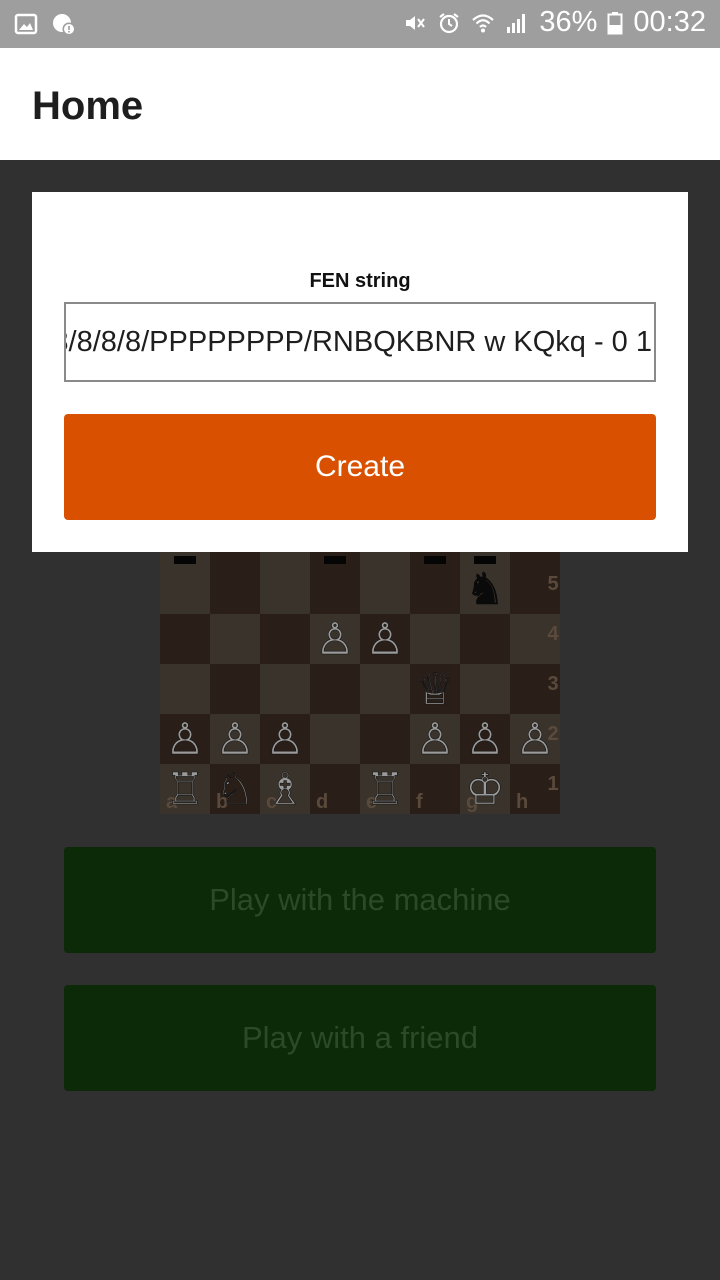  What do you see at coordinates (285, 789) in the screenshot?
I see `chess-piece: ♗` at bounding box center [285, 789].